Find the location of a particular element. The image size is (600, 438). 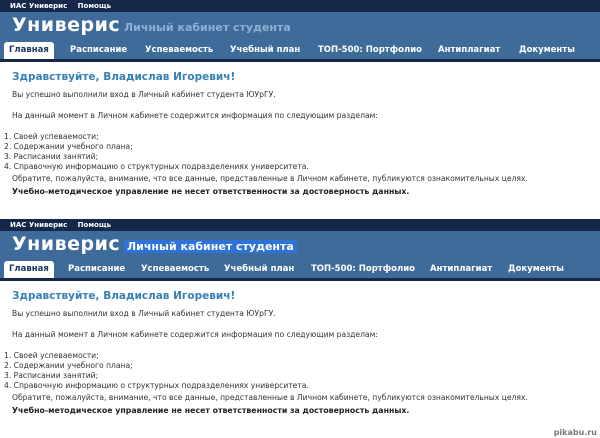

pikabu-watermark: pikabu.ru is located at coordinates (575, 432).